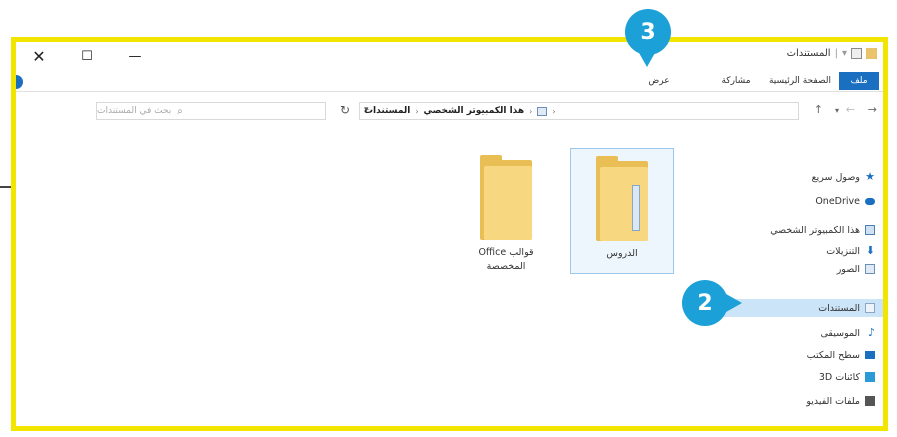 This screenshot has width=897, height=437. I want to click on address-dropdown-icon: ▾, so click(366, 110).